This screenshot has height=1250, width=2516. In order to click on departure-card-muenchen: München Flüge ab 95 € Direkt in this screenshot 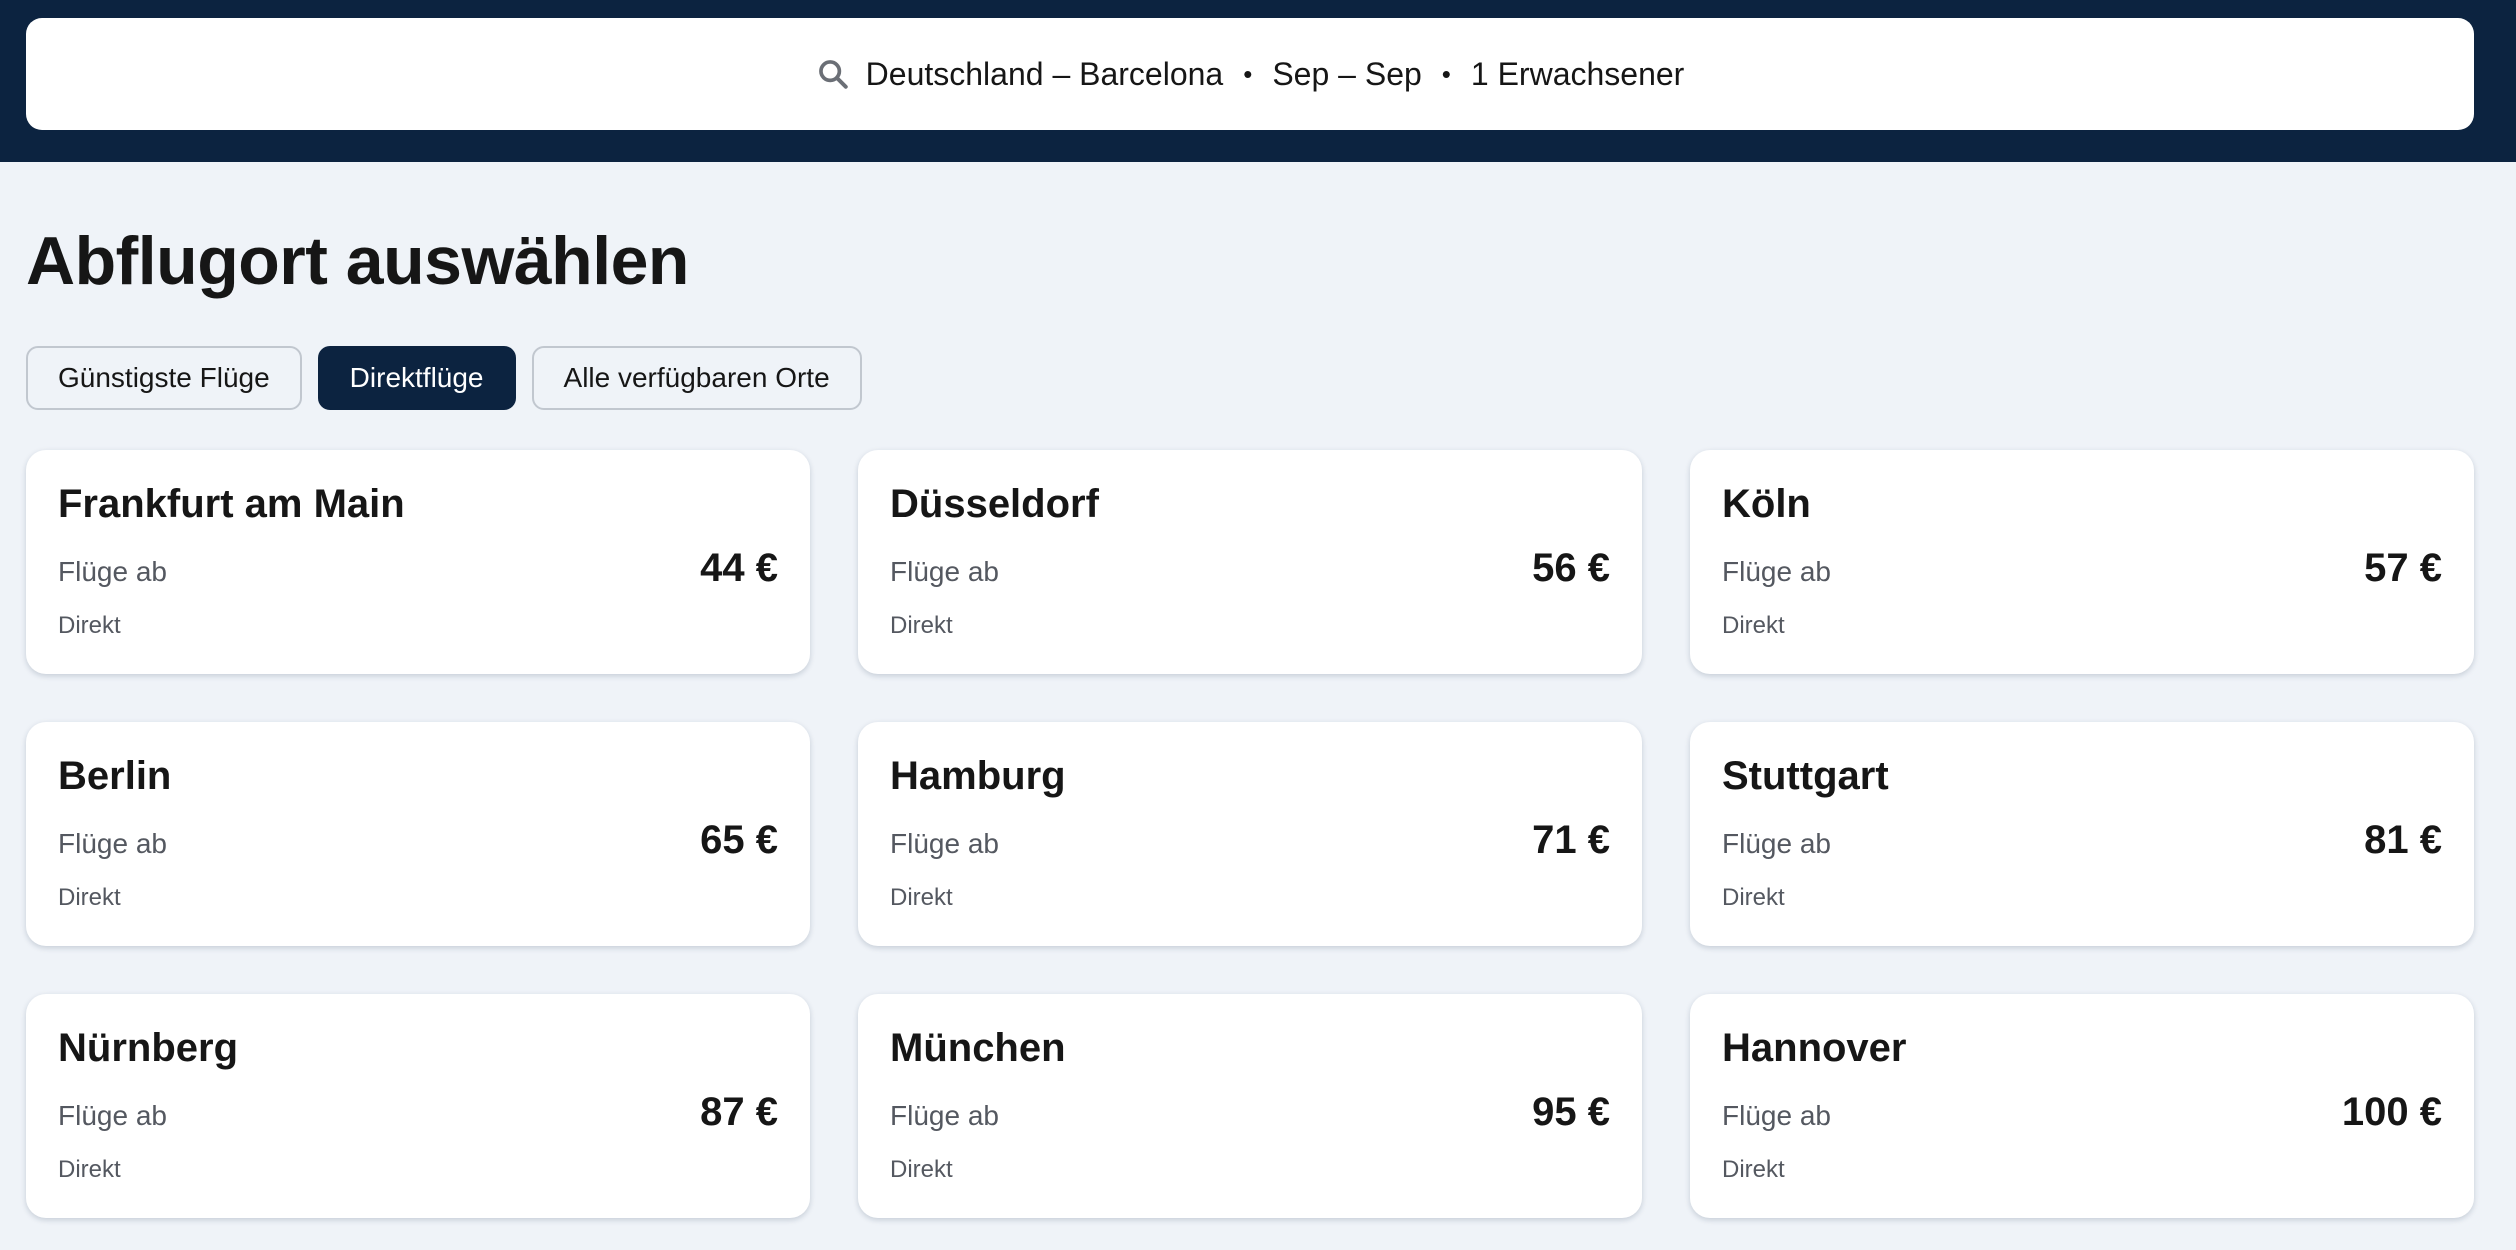, I will do `click(1250, 1106)`.